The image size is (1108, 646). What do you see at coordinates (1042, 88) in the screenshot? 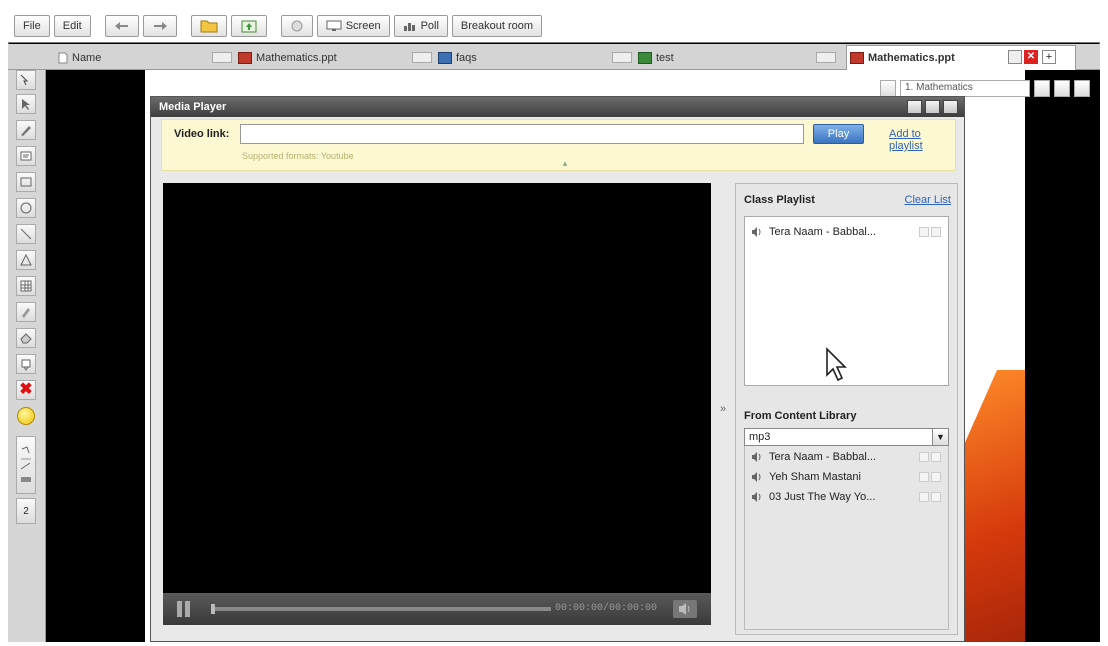
I see `slide-dropdown-button` at bounding box center [1042, 88].